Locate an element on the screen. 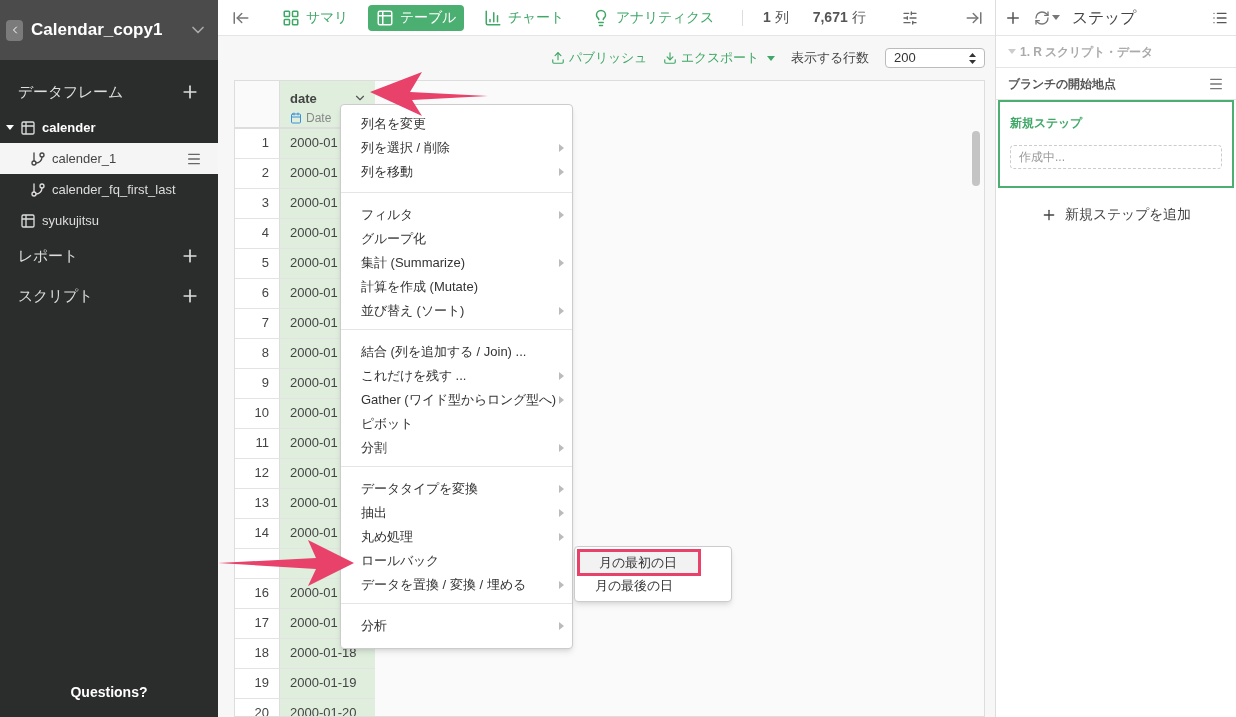  scrollbar-thumb is located at coordinates (976, 158).